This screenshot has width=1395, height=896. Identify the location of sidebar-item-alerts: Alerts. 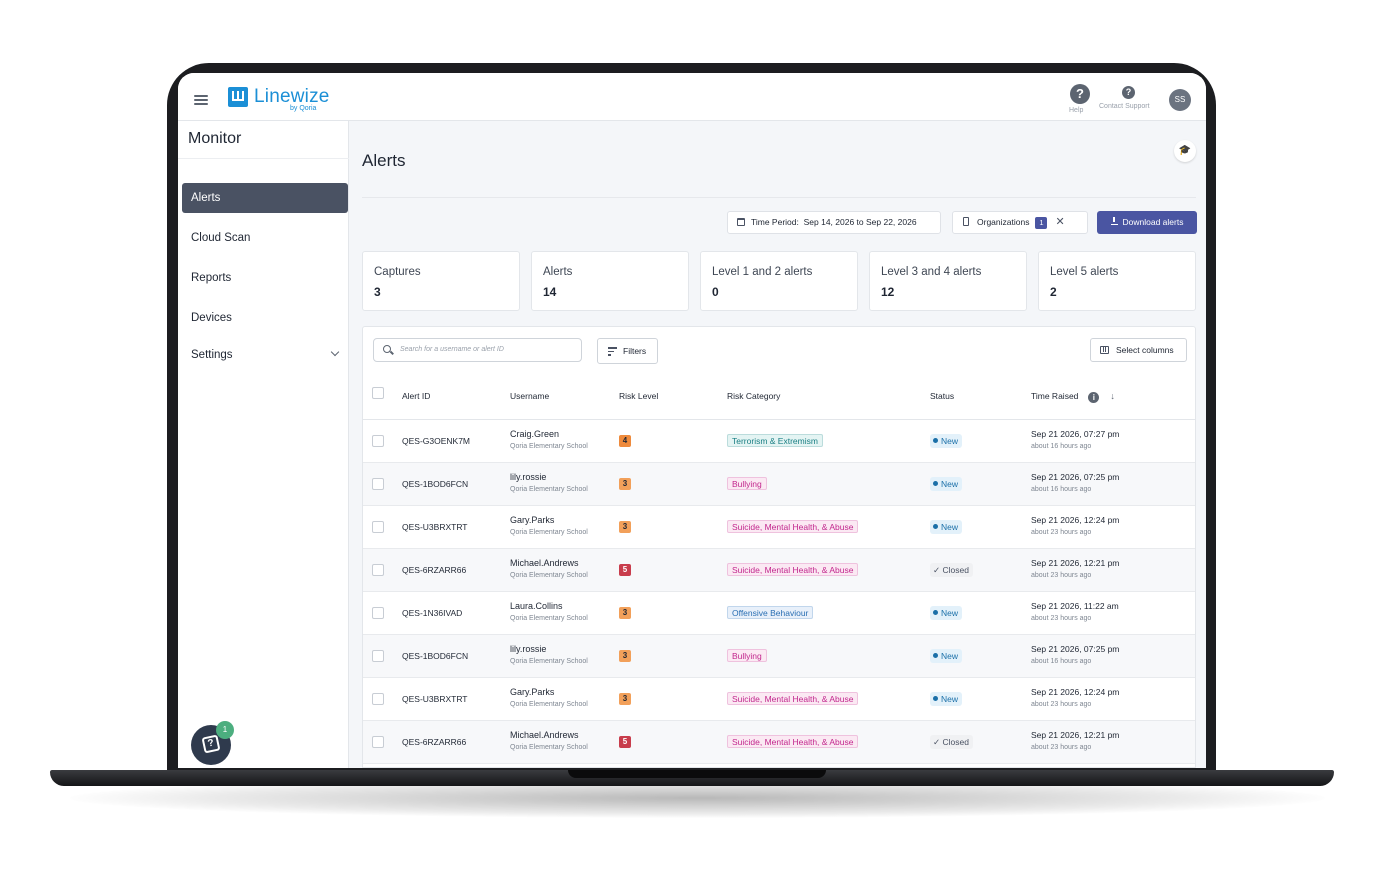
(265, 198).